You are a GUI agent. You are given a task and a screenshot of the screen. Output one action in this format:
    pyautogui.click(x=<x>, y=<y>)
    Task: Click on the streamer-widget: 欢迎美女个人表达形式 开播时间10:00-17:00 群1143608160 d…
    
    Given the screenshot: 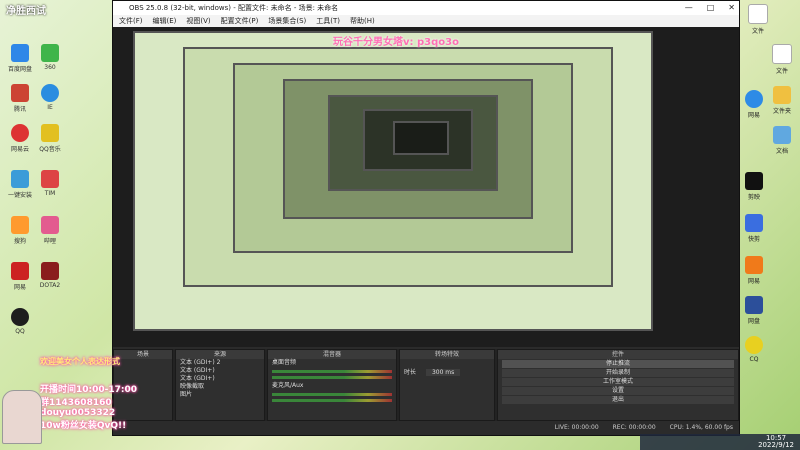 What is the action you would take?
    pyautogui.click(x=68, y=403)
    